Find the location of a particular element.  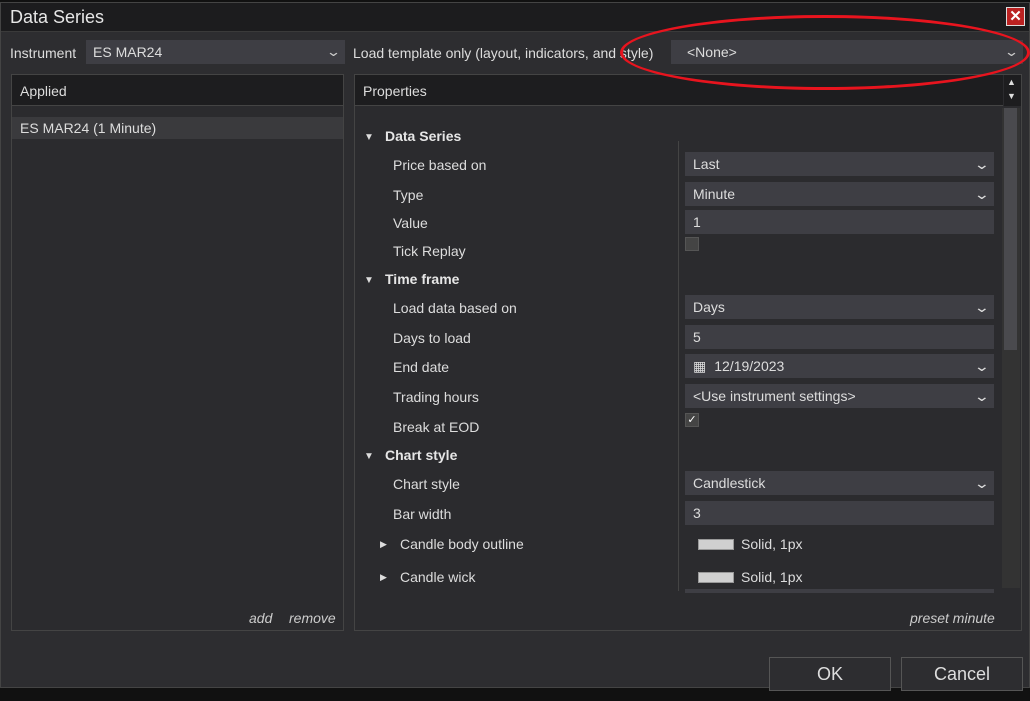

annotation-circle is located at coordinates (825, 52).